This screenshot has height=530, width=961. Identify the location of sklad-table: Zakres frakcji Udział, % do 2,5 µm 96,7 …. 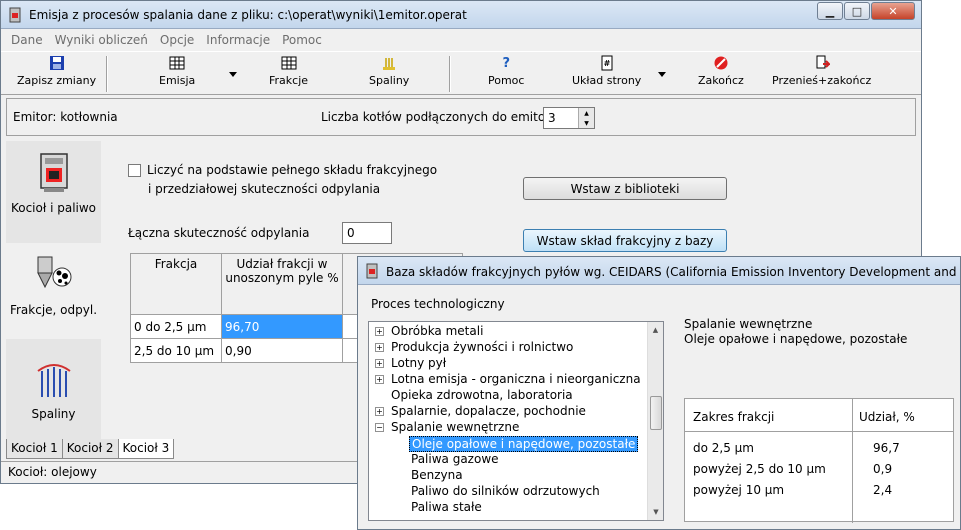
(819, 460).